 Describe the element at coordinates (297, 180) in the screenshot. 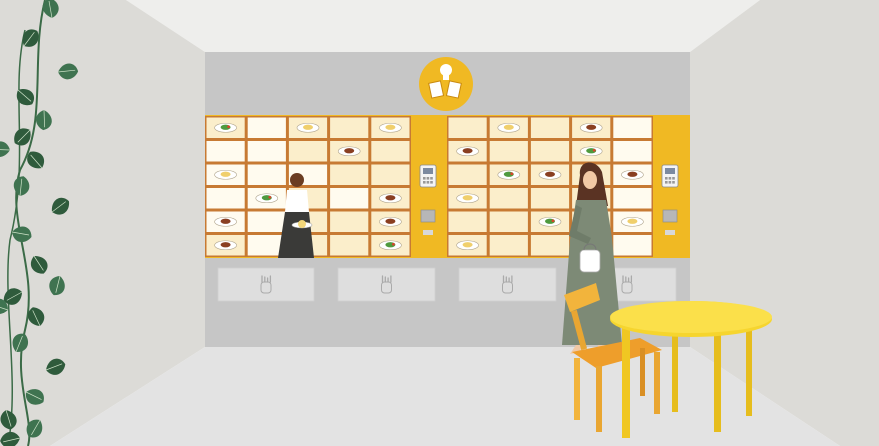

I see `waitress-head` at that location.